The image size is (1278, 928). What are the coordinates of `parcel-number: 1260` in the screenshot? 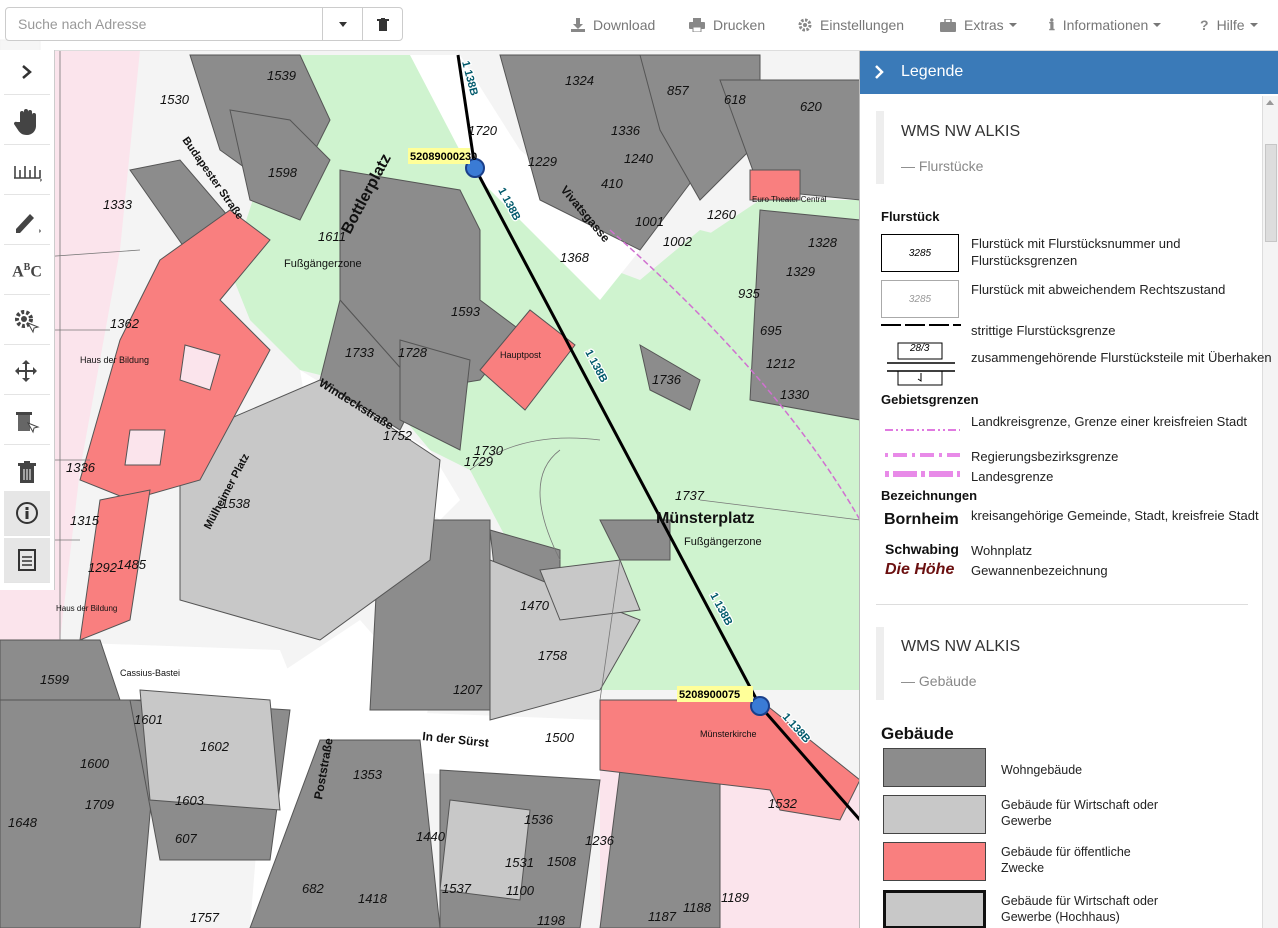 It's located at (722, 214).